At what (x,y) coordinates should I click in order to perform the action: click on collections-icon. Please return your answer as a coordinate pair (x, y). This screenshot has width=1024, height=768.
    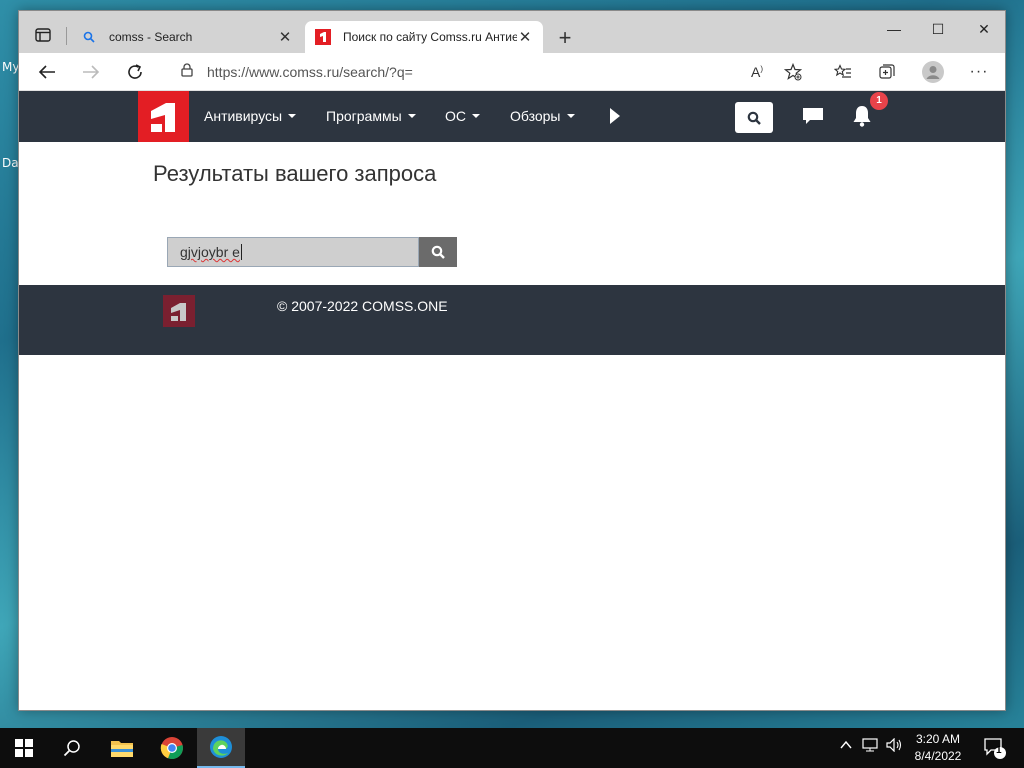
    Looking at the image, I should click on (887, 72).